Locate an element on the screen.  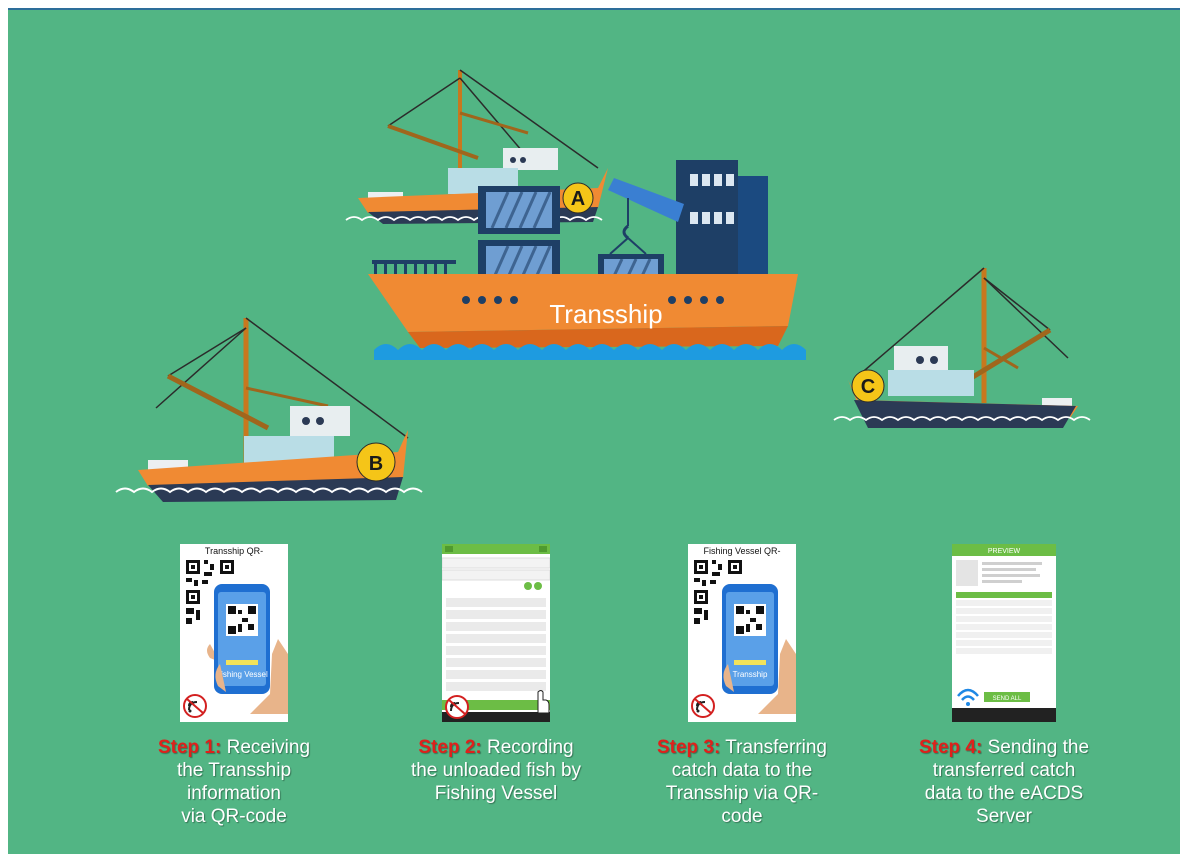
fishing-vessel-c is located at coordinates (962, 347).